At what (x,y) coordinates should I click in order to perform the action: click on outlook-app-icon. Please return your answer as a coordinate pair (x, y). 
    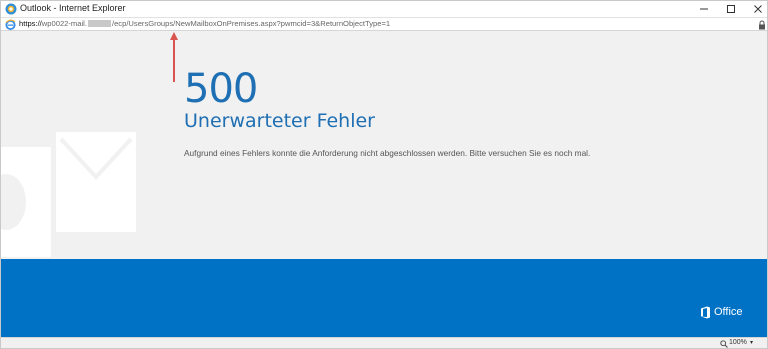
    Looking at the image, I should click on (11, 9).